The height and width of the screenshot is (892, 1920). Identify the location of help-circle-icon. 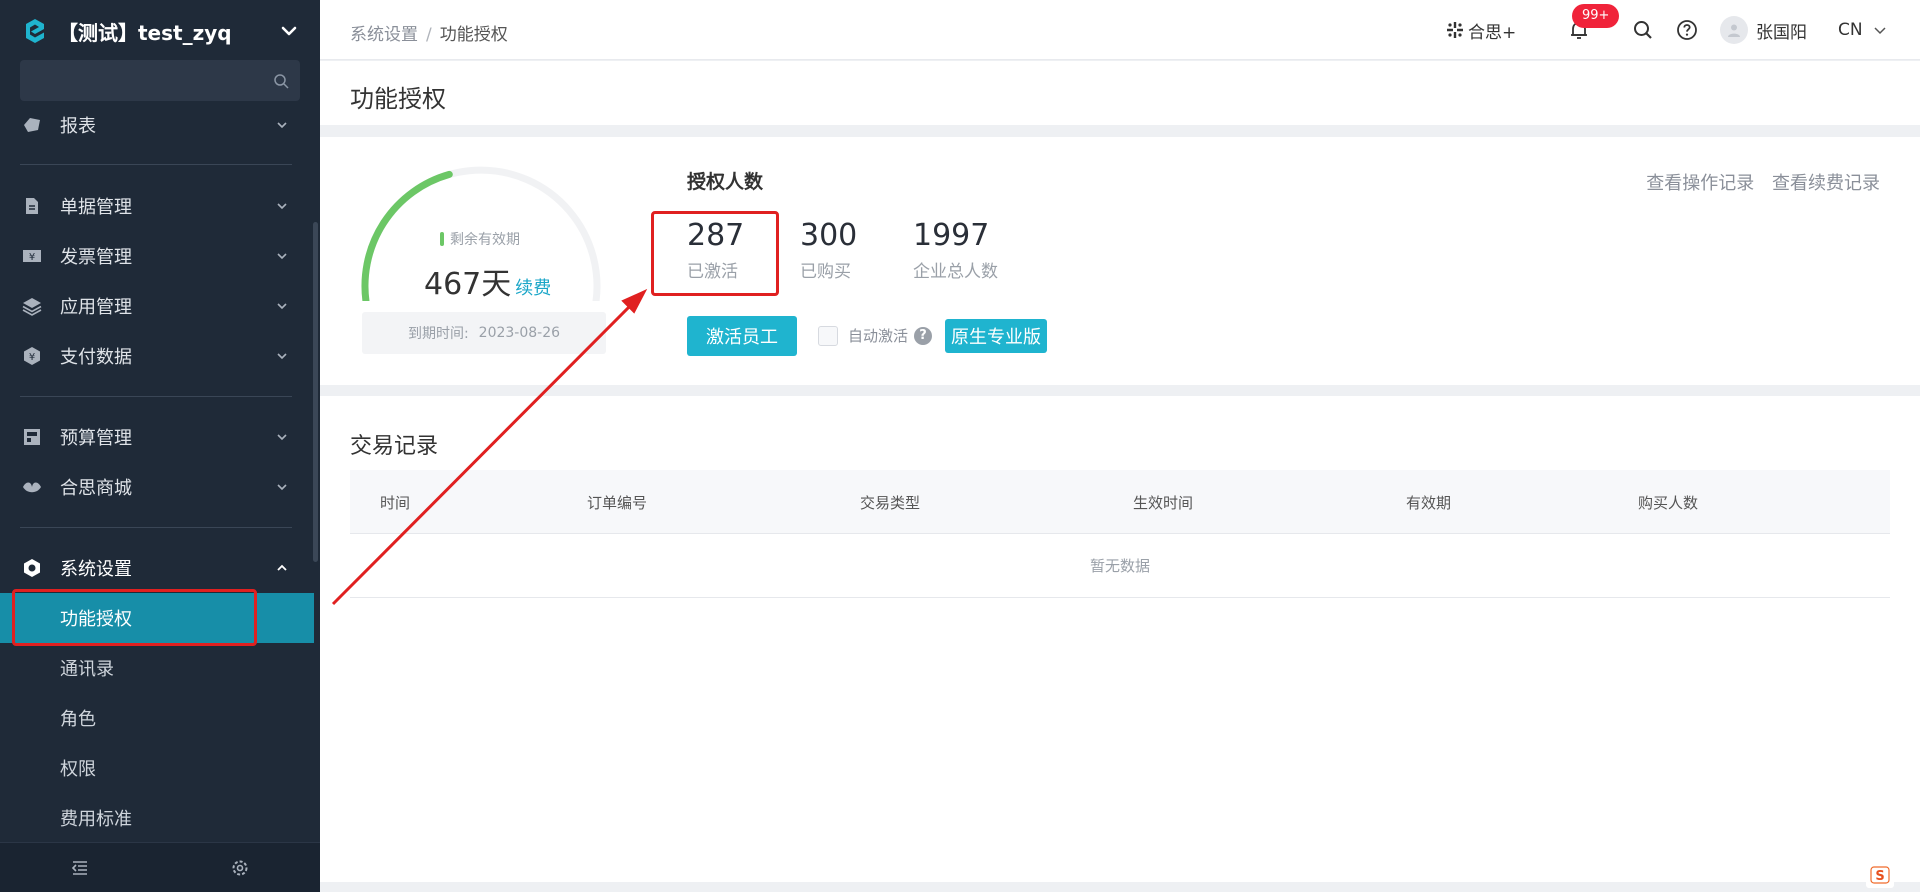
(1687, 30).